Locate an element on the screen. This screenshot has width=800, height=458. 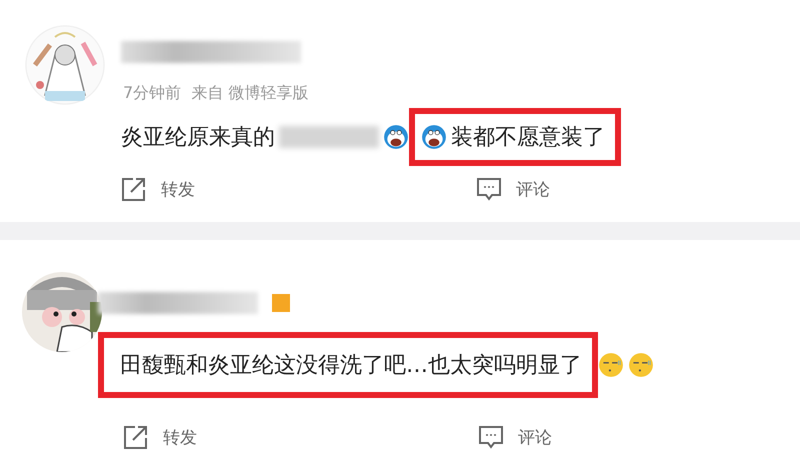
comment-meta: 7分钟前 来自 微博轻享版 is located at coordinates (216, 93).